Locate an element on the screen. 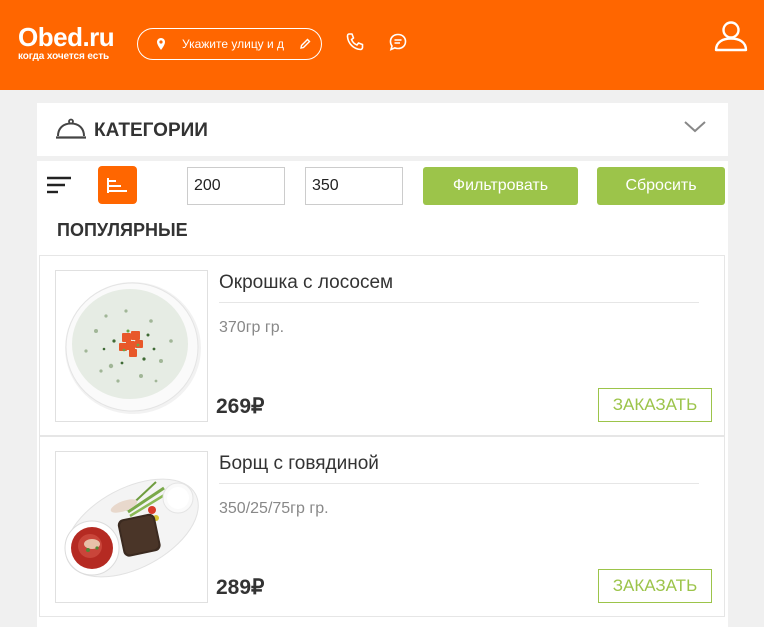 This screenshot has width=764, height=627. dish-image-borscht is located at coordinates (131, 527).